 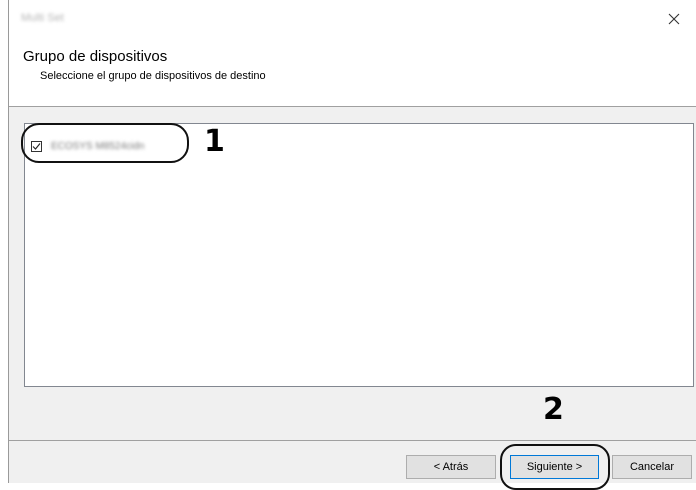 I want to click on close-button, so click(x=674, y=19).